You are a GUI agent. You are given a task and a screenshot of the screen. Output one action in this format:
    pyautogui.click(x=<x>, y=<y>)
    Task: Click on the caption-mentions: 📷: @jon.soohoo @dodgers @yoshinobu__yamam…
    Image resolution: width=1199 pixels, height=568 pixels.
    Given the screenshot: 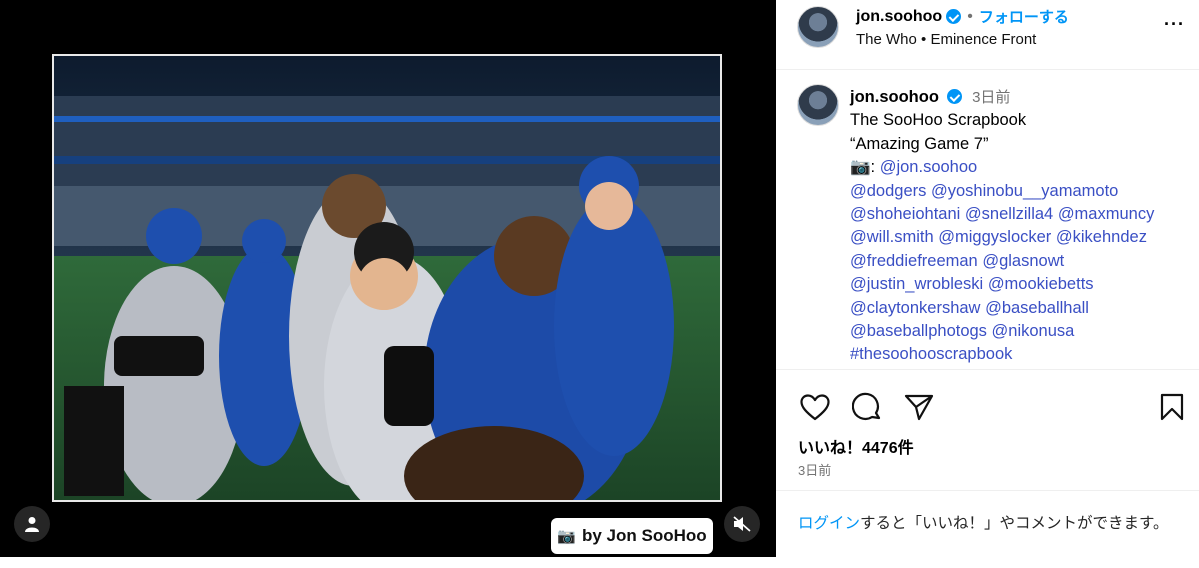 What is the action you would take?
    pyautogui.click(x=1022, y=261)
    